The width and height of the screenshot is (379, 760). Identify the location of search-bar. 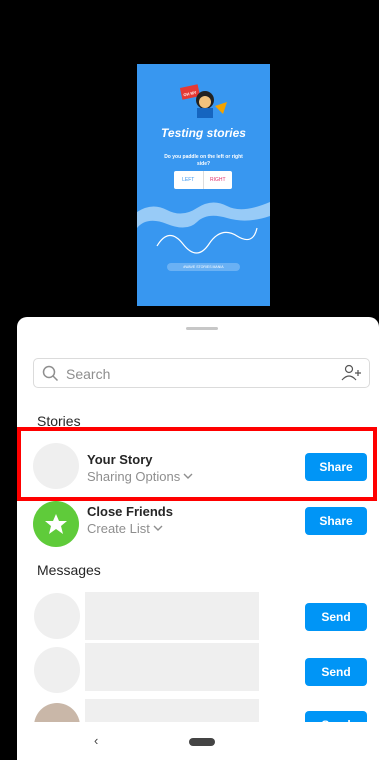
(201, 373).